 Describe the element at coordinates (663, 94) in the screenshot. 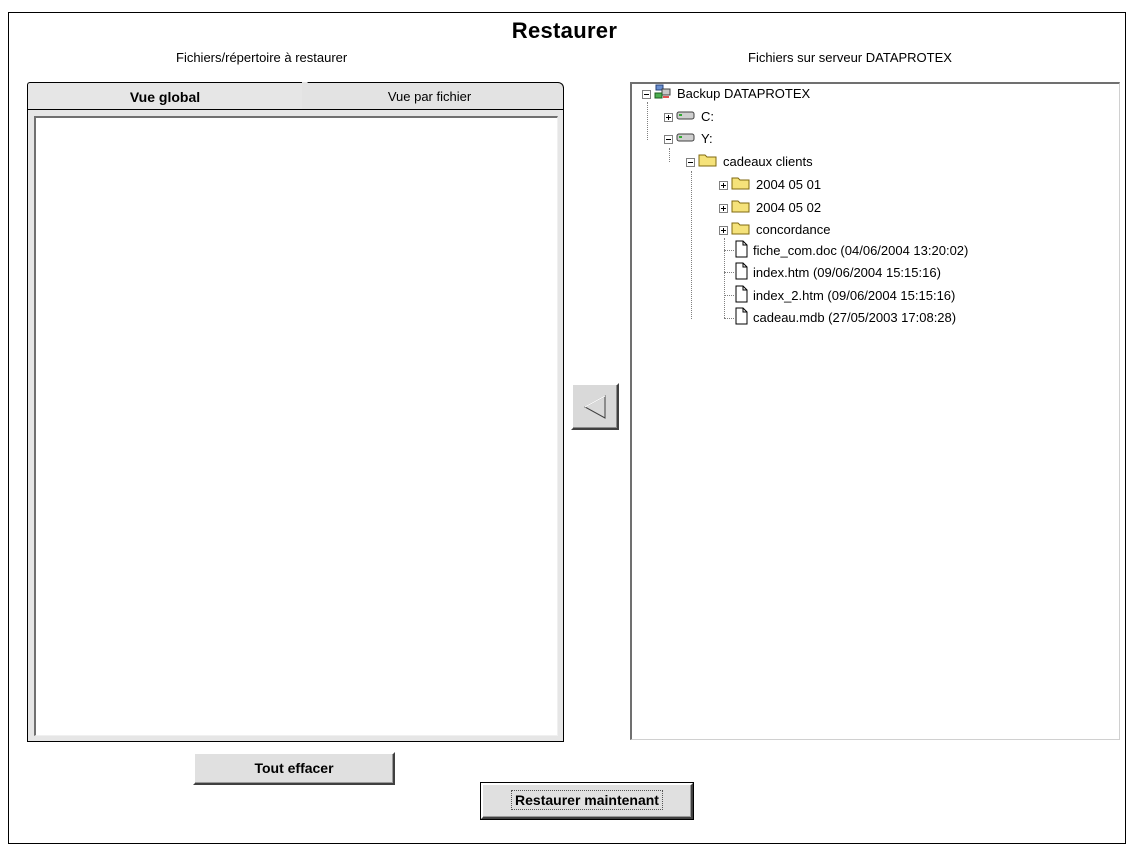

I see `server-icon` at that location.